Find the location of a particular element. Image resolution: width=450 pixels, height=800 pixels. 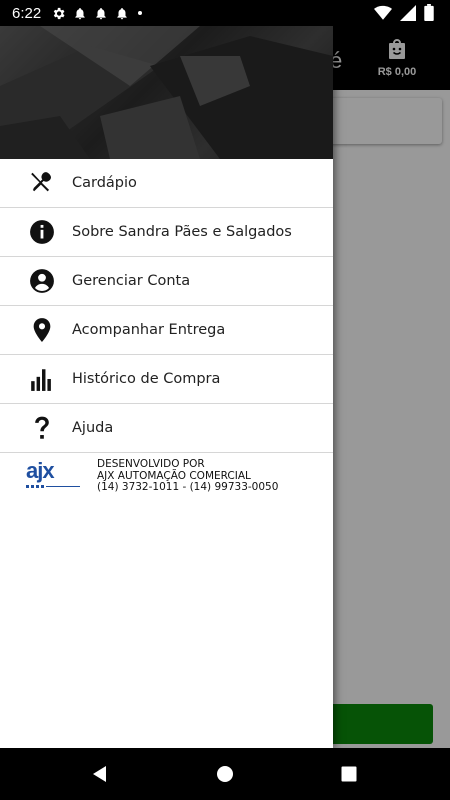

ajx-logo-text: ajx is located at coordinates (40, 470).